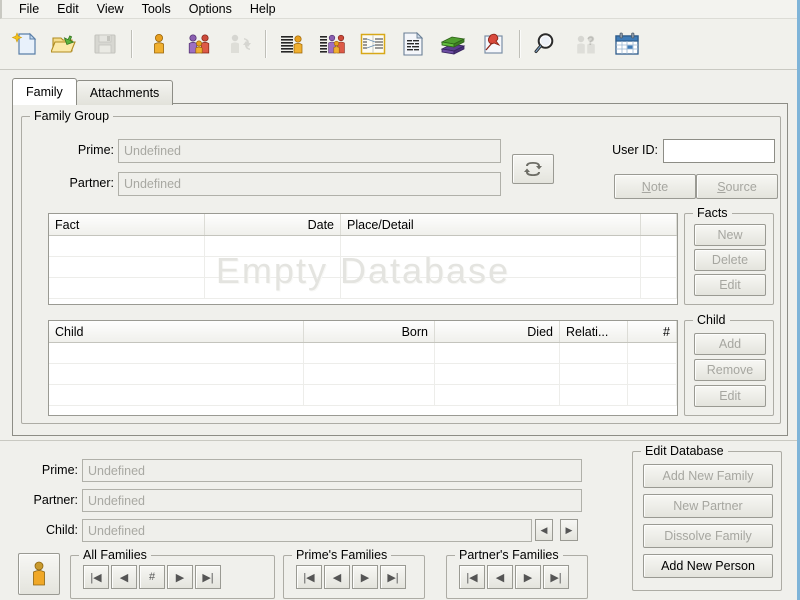  I want to click on menu-item-help: Help, so click(263, 9).